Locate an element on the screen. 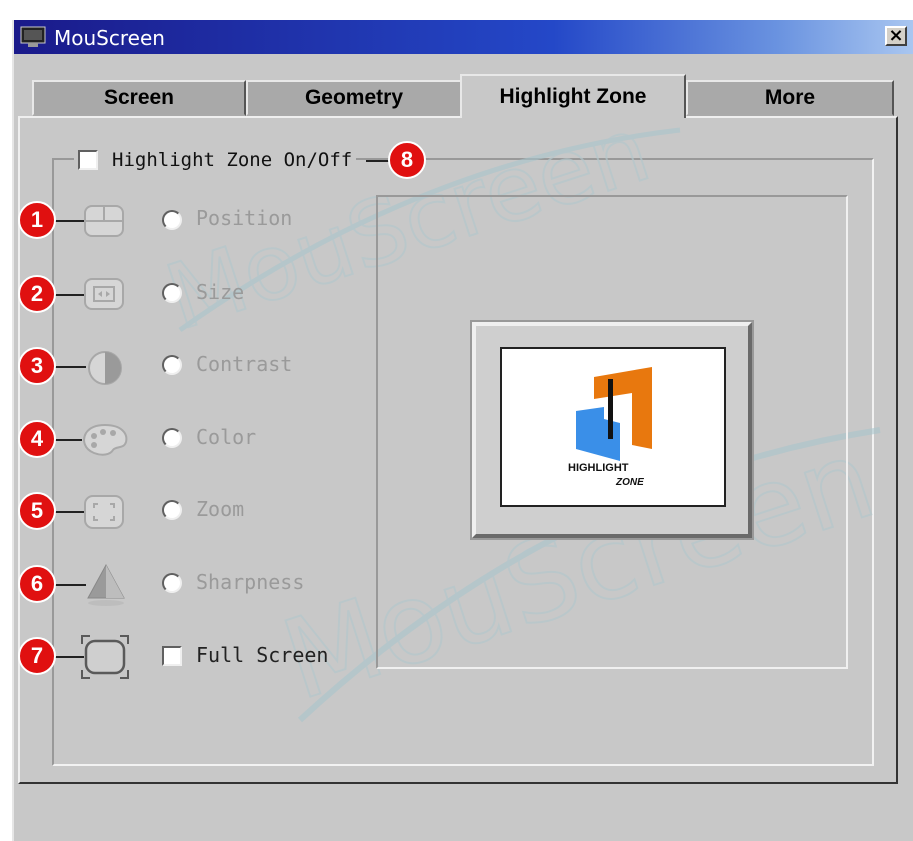  full-screen-icon is located at coordinates (105, 657).